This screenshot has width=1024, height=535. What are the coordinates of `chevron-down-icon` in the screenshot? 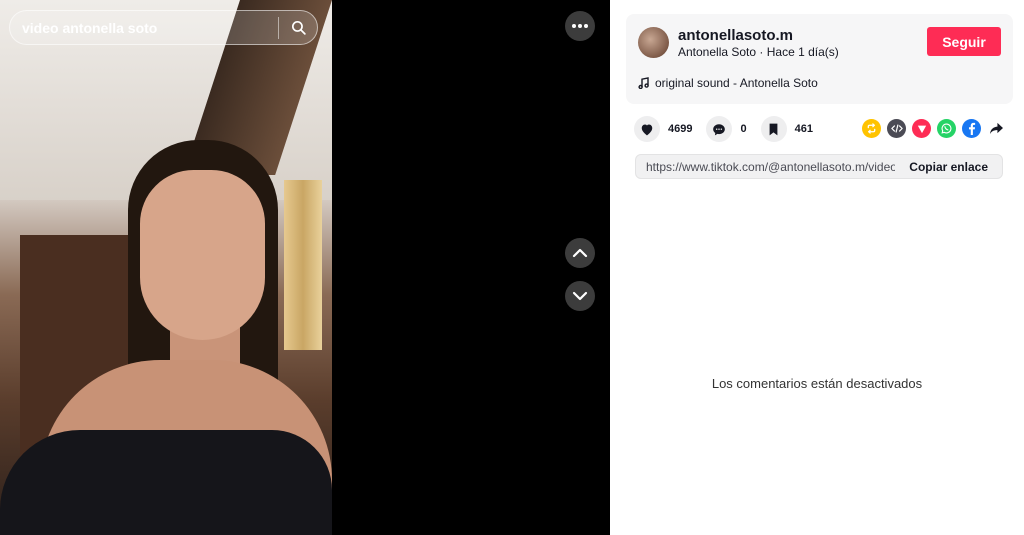 It's located at (580, 296).